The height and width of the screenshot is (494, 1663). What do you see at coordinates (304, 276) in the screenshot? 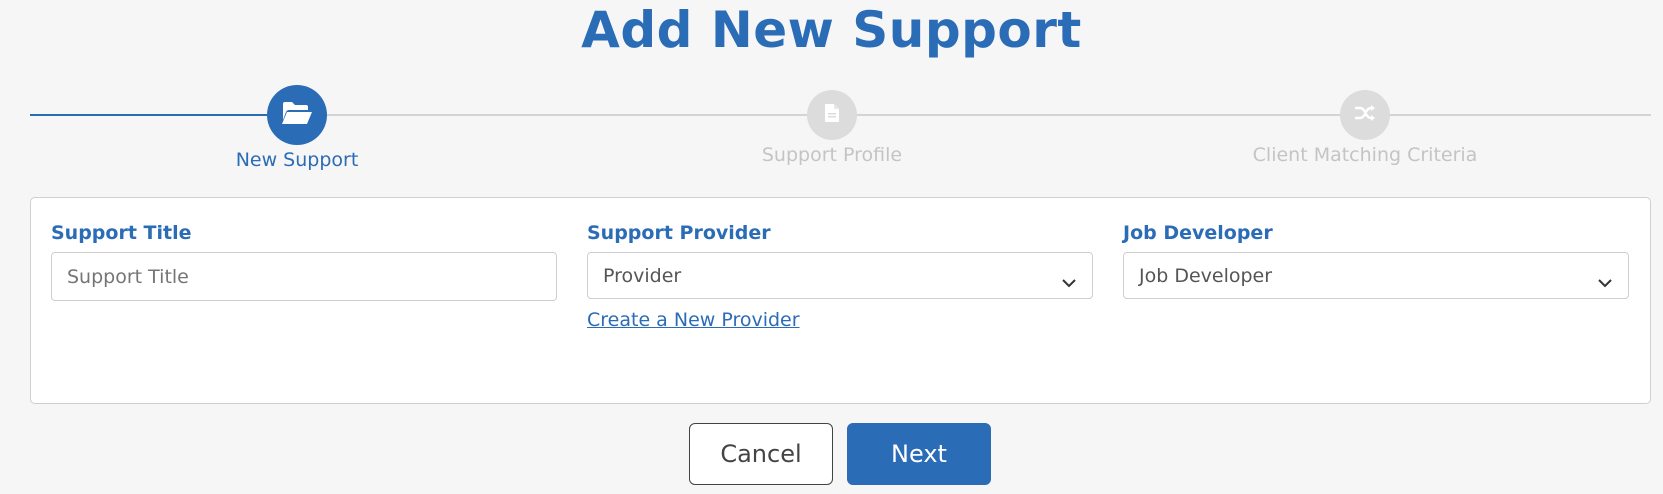
I see `support-title-input` at bounding box center [304, 276].